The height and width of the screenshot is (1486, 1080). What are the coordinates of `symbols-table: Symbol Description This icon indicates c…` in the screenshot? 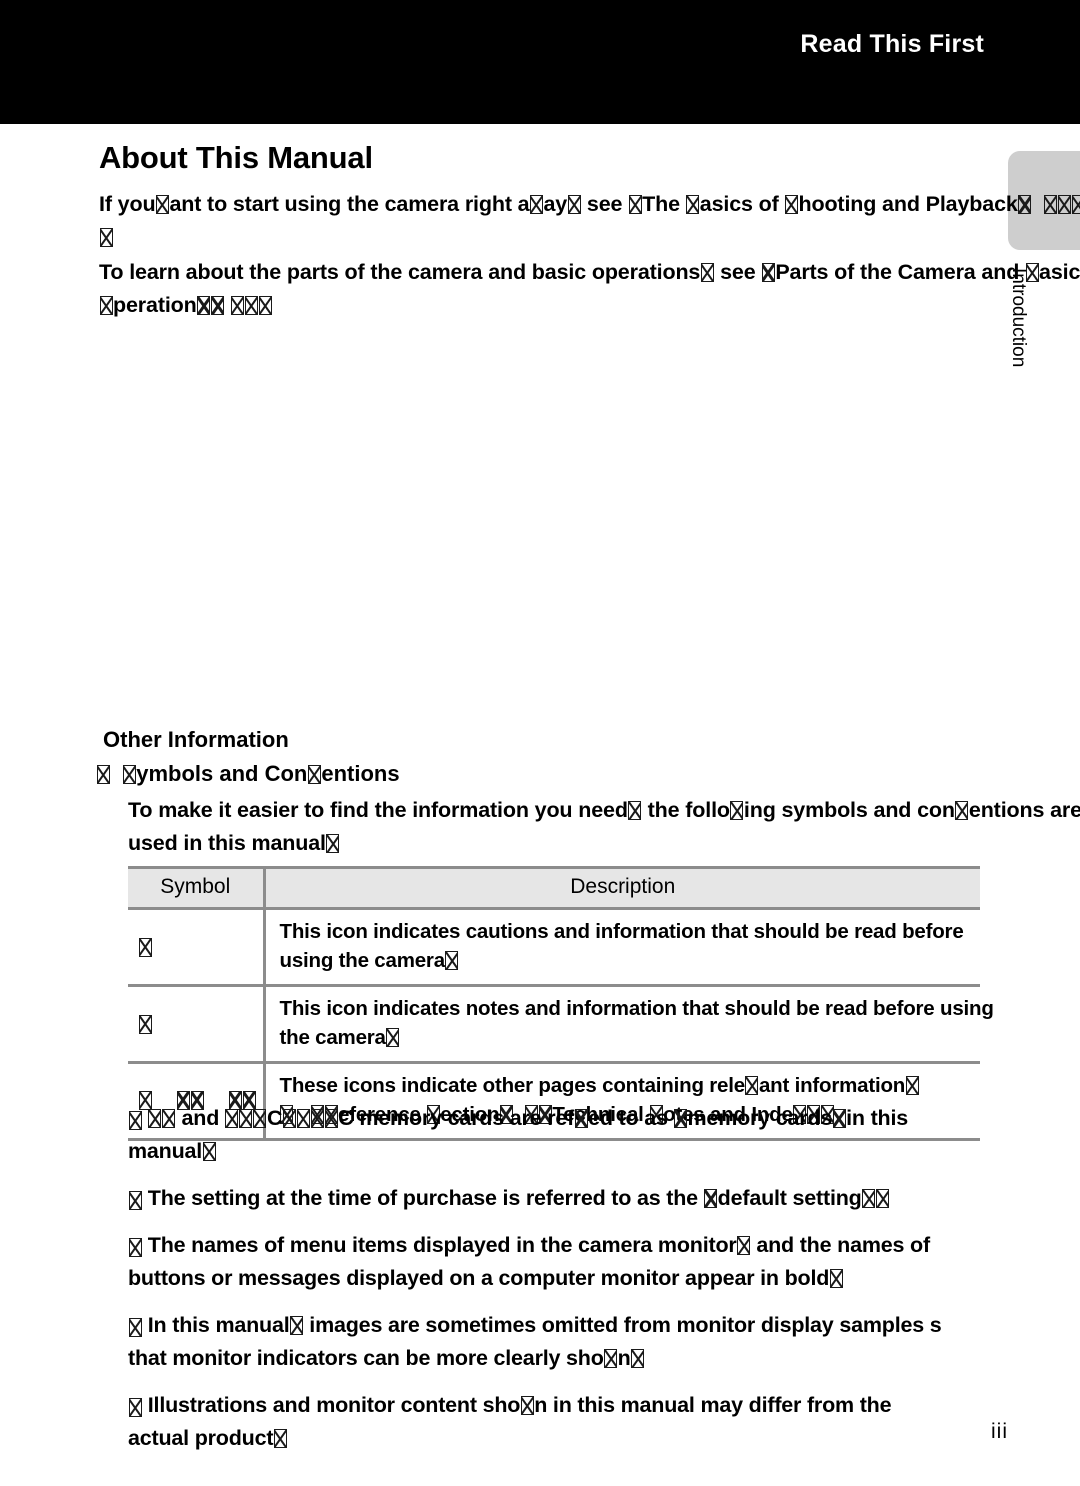 It's located at (561, 1003).